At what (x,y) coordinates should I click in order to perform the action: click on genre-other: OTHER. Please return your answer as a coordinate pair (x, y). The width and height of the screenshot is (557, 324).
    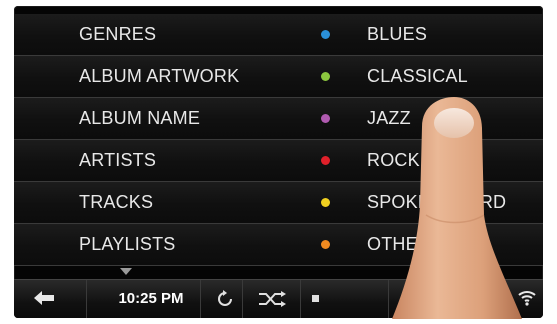
    Looking at the image, I should click on (399, 244).